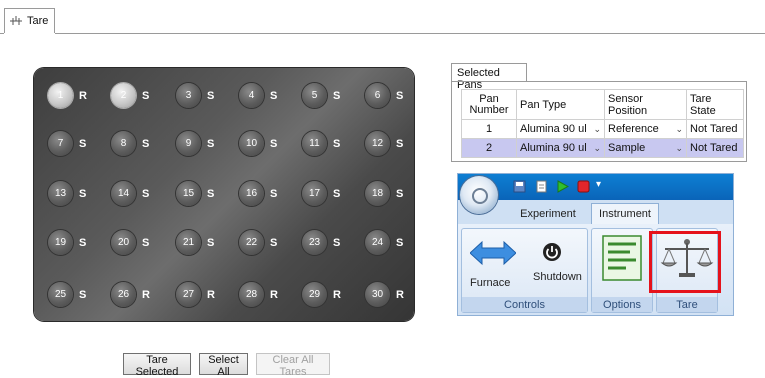 This screenshot has height=378, width=765. I want to click on column-header-tare-state: Tare State, so click(715, 104).